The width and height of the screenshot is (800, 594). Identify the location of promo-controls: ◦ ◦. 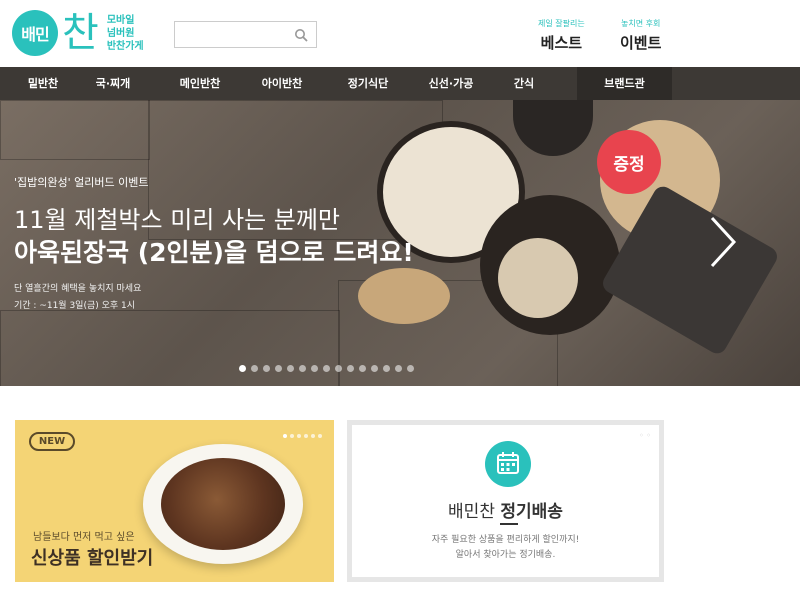
(645, 435).